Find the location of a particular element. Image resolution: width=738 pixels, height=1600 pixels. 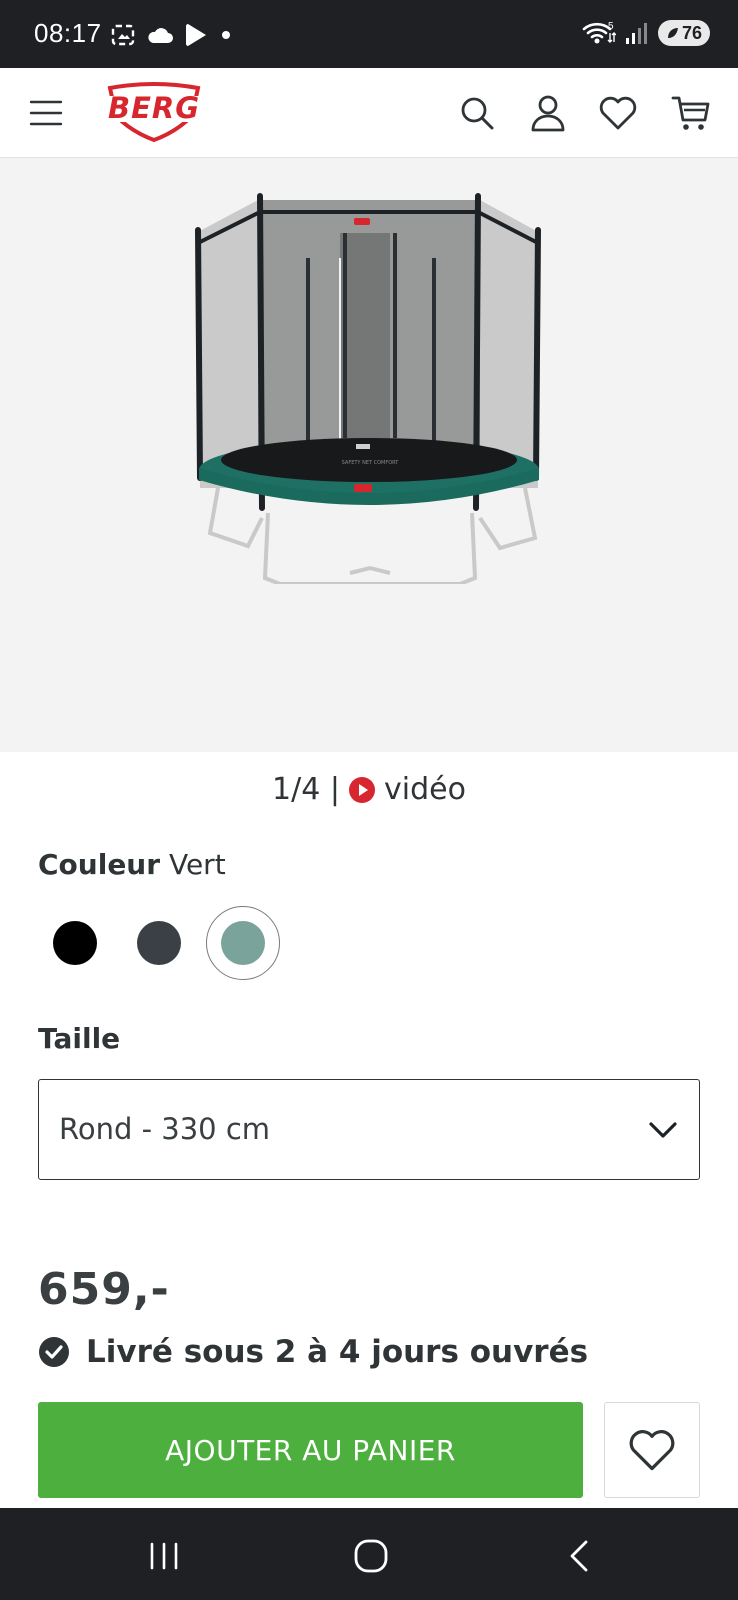

wishlist-button is located at coordinates (652, 1450).